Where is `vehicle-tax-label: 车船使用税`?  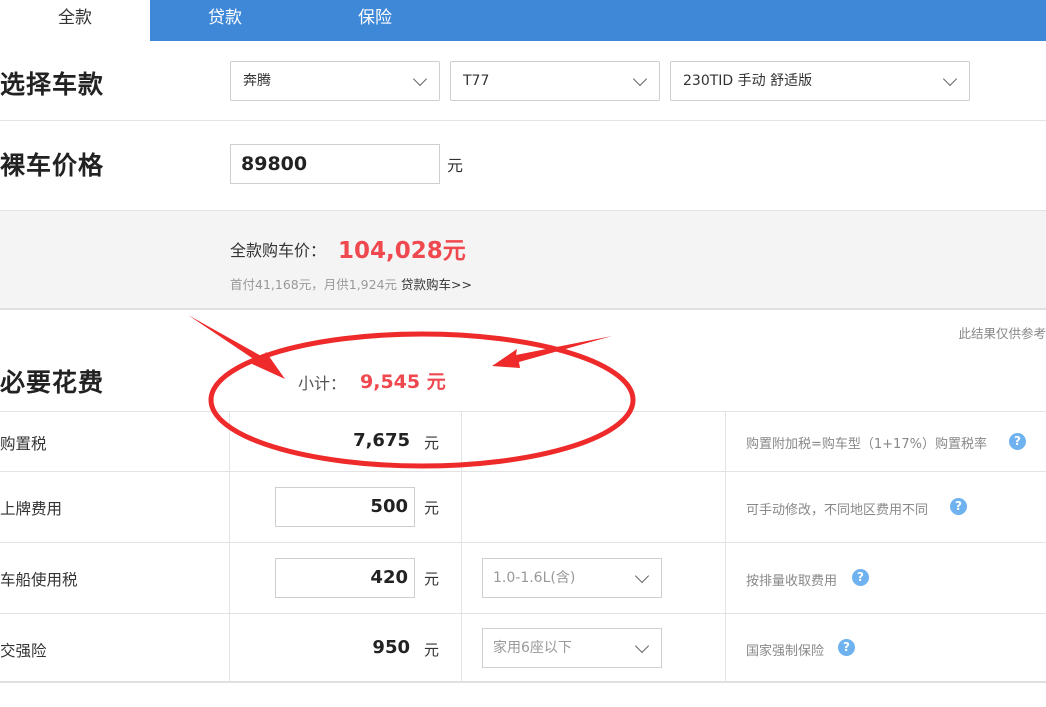
vehicle-tax-label: 车船使用税 is located at coordinates (39, 580).